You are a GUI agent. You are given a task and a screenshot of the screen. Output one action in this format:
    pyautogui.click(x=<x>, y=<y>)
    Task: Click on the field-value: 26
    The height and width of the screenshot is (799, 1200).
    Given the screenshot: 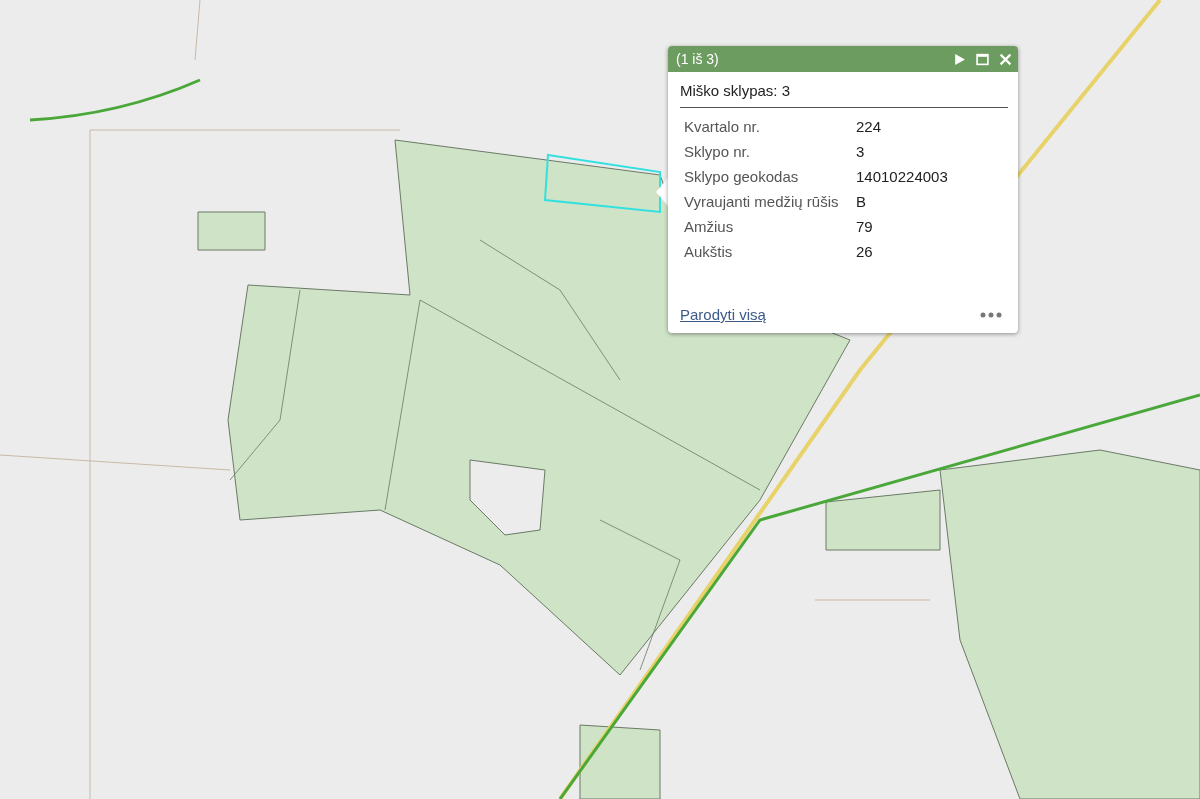 What is the action you would take?
    pyautogui.click(x=865, y=251)
    